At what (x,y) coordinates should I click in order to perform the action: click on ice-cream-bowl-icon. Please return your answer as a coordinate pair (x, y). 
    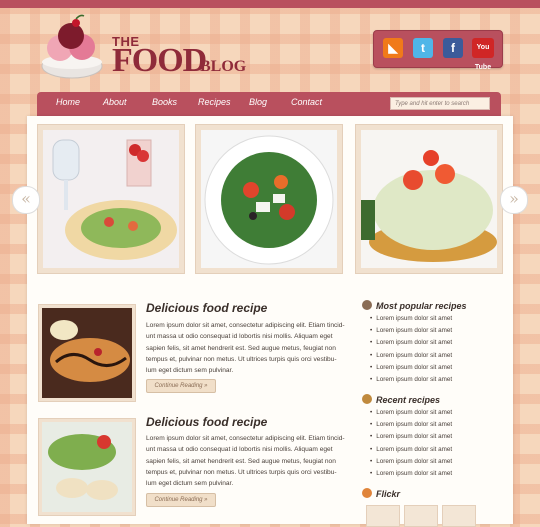
    Looking at the image, I should click on (72, 46).